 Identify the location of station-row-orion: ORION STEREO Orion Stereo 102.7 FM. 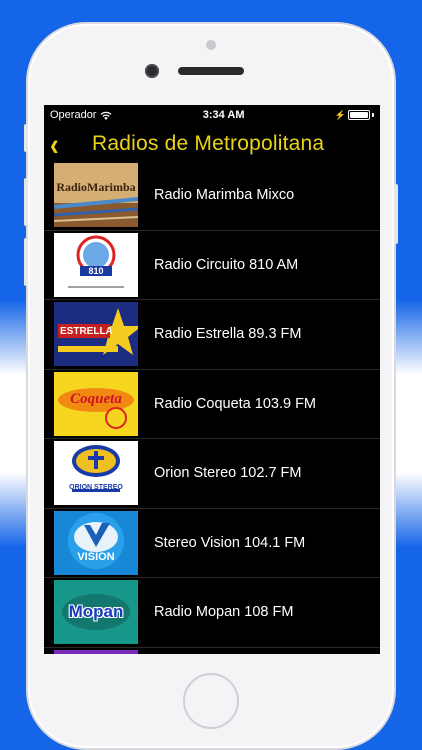
(212, 474).